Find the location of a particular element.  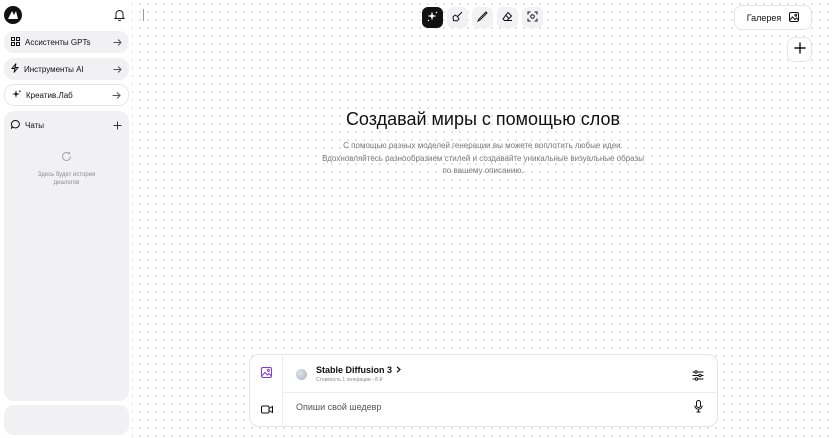

eraser-tool is located at coordinates (507, 17).